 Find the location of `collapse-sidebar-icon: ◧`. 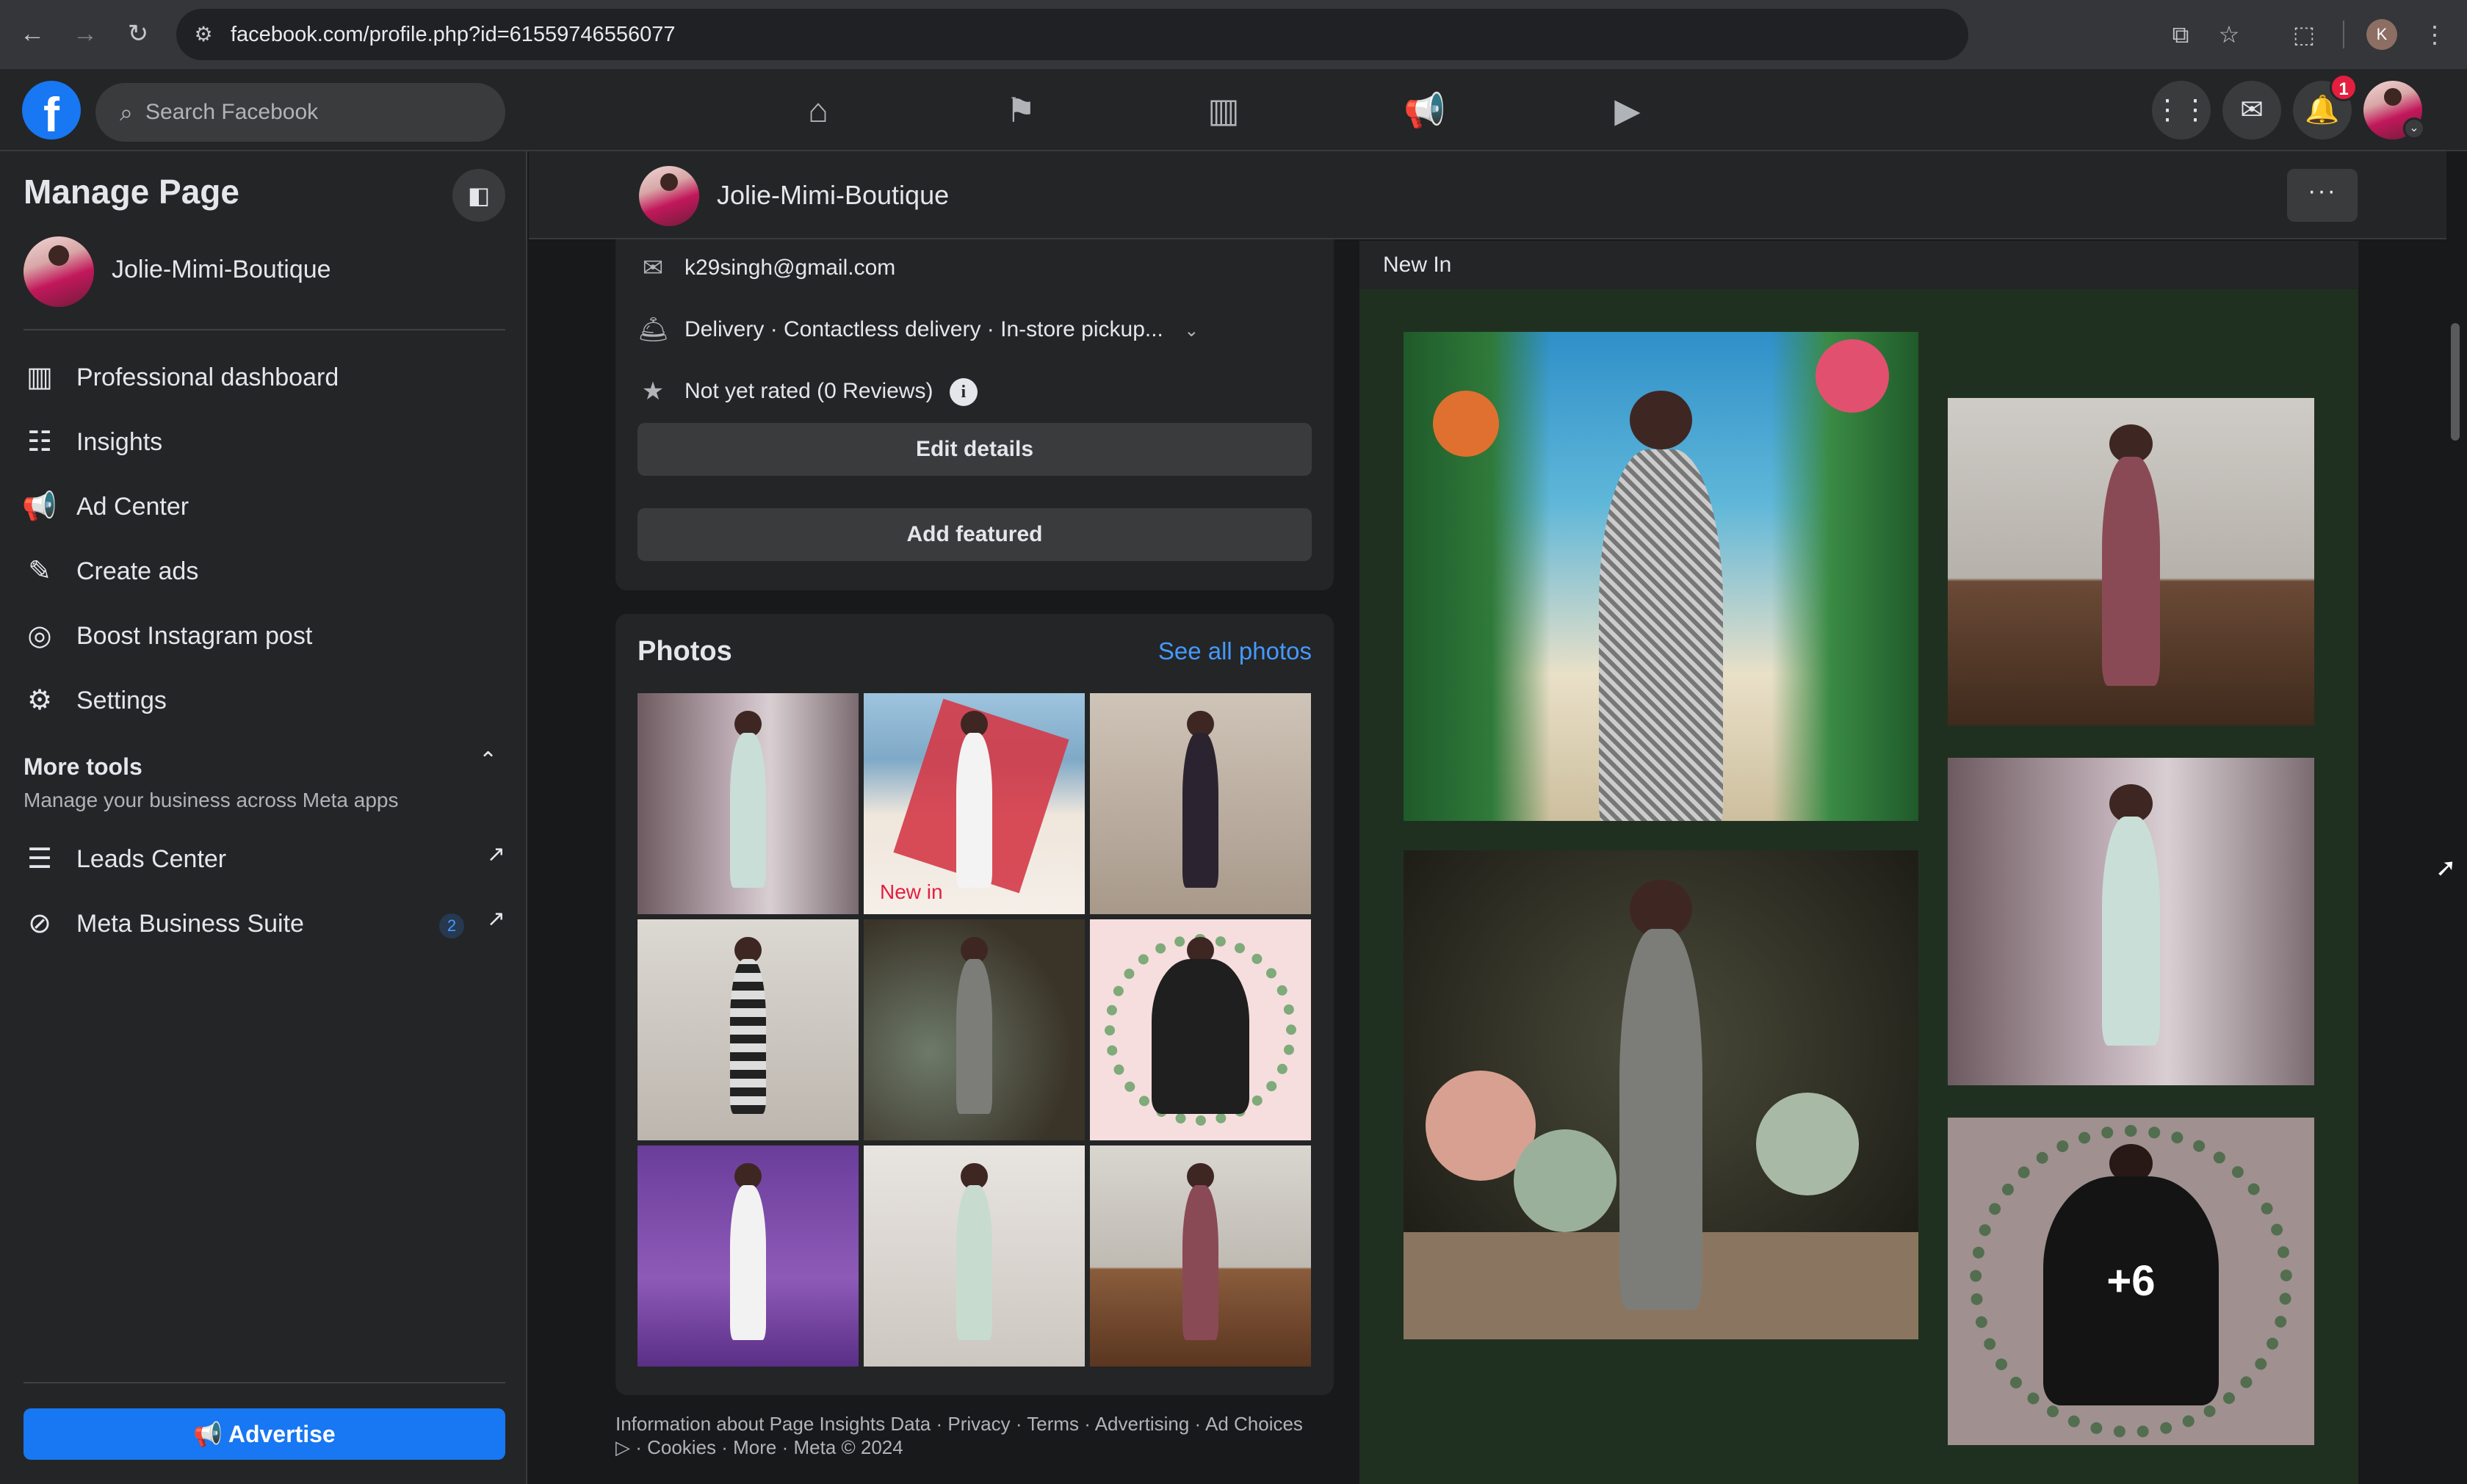

collapse-sidebar-icon: ◧ is located at coordinates (478, 195).